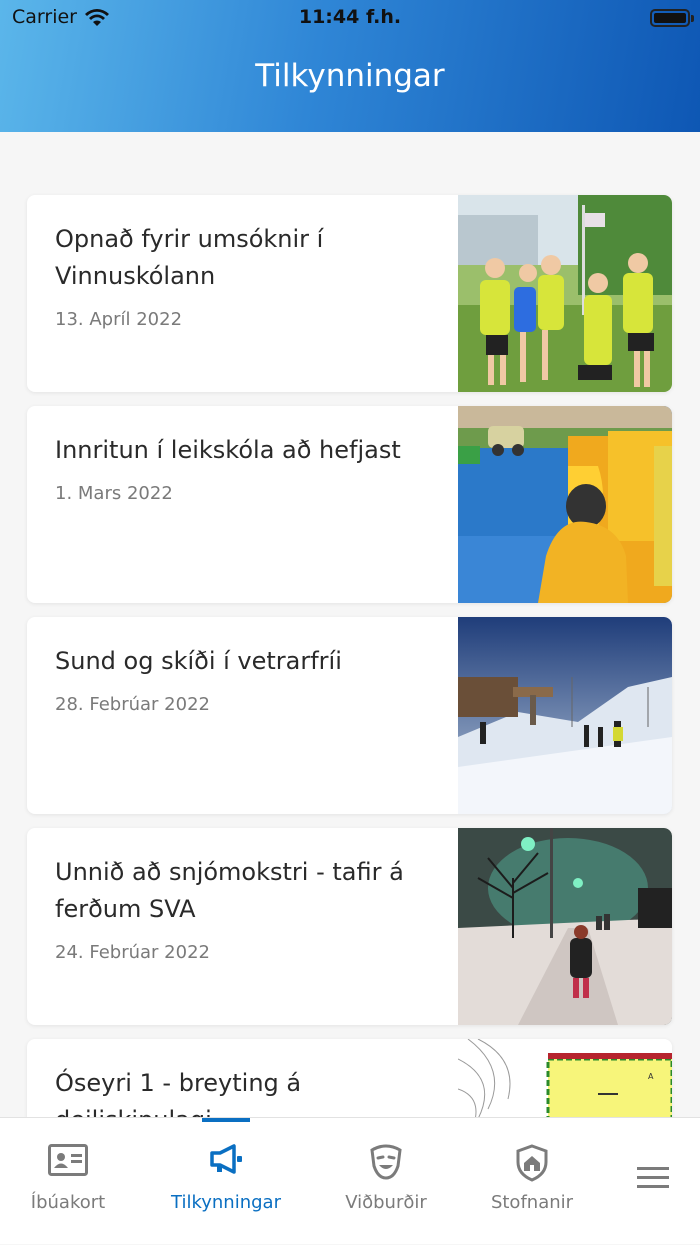 This screenshot has height=1245, width=700. What do you see at coordinates (132, 952) in the screenshot?
I see `news-date: 24. Febrúar 2022` at bounding box center [132, 952].